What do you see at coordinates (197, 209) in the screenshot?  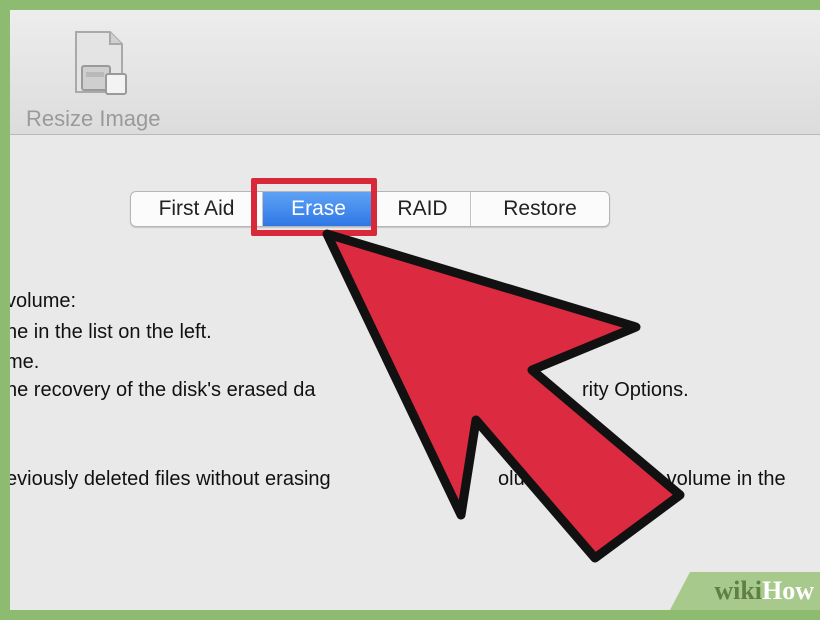 I see `tab-first-aid: First Aid` at bounding box center [197, 209].